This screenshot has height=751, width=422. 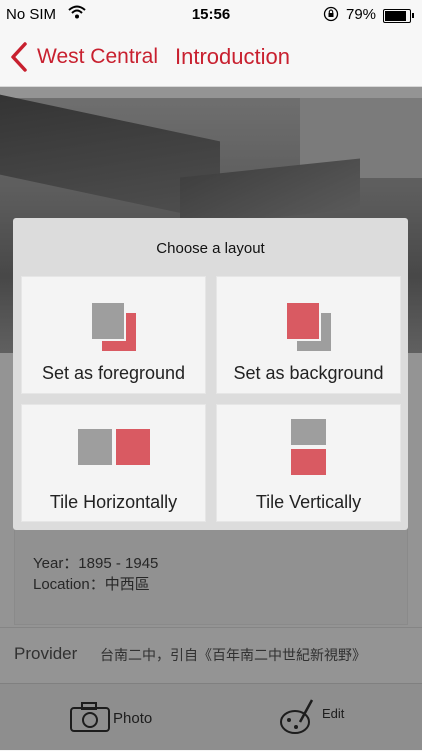 What do you see at coordinates (113, 373) in the screenshot?
I see `option-label: Set as foreground` at bounding box center [113, 373].